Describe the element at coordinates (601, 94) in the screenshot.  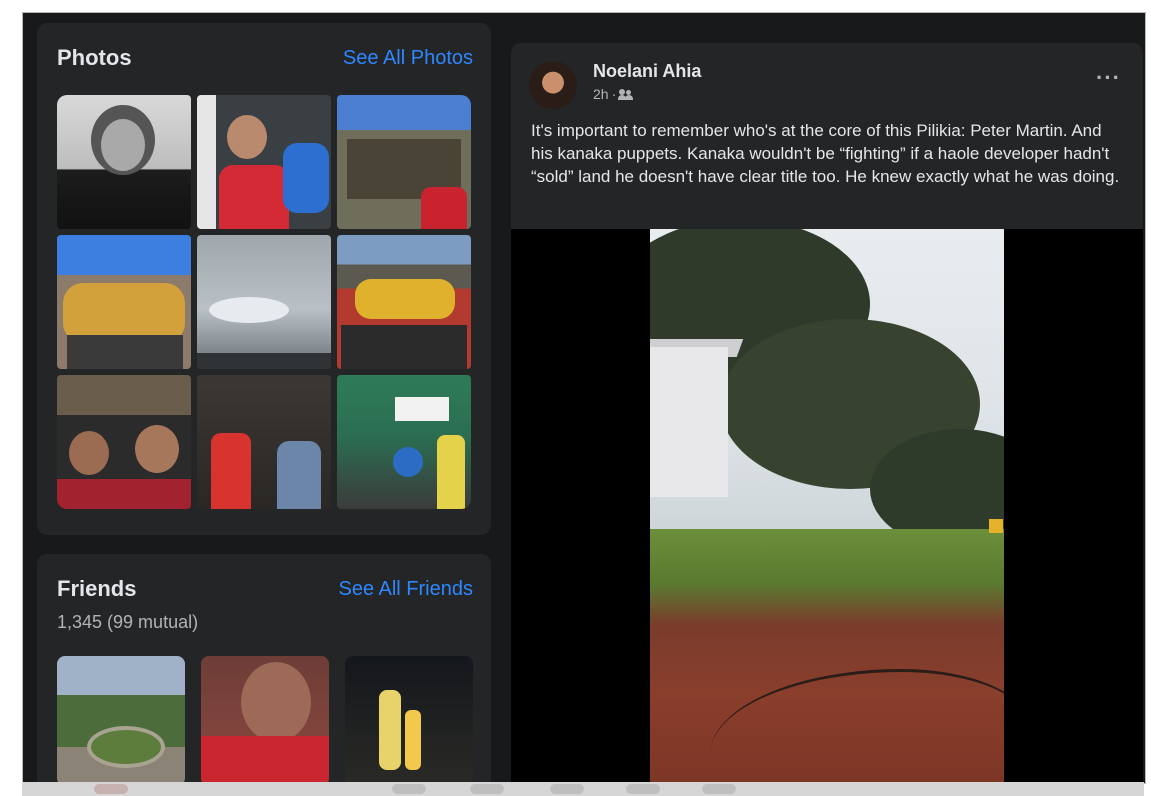
I see `post-time: 2h` at that location.